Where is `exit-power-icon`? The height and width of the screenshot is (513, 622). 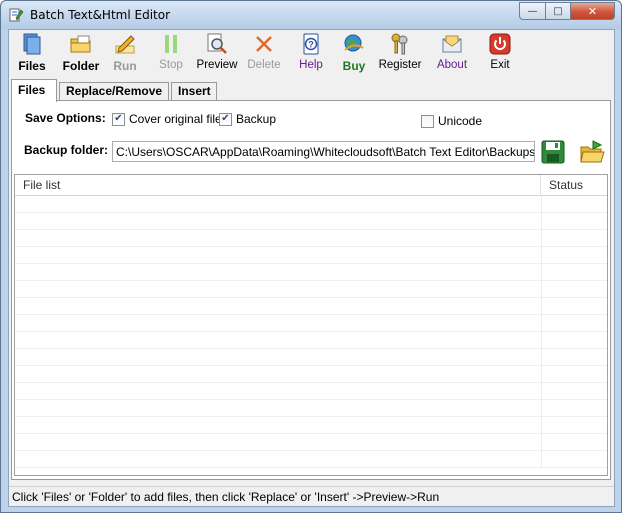
exit-power-icon is located at coordinates (500, 44).